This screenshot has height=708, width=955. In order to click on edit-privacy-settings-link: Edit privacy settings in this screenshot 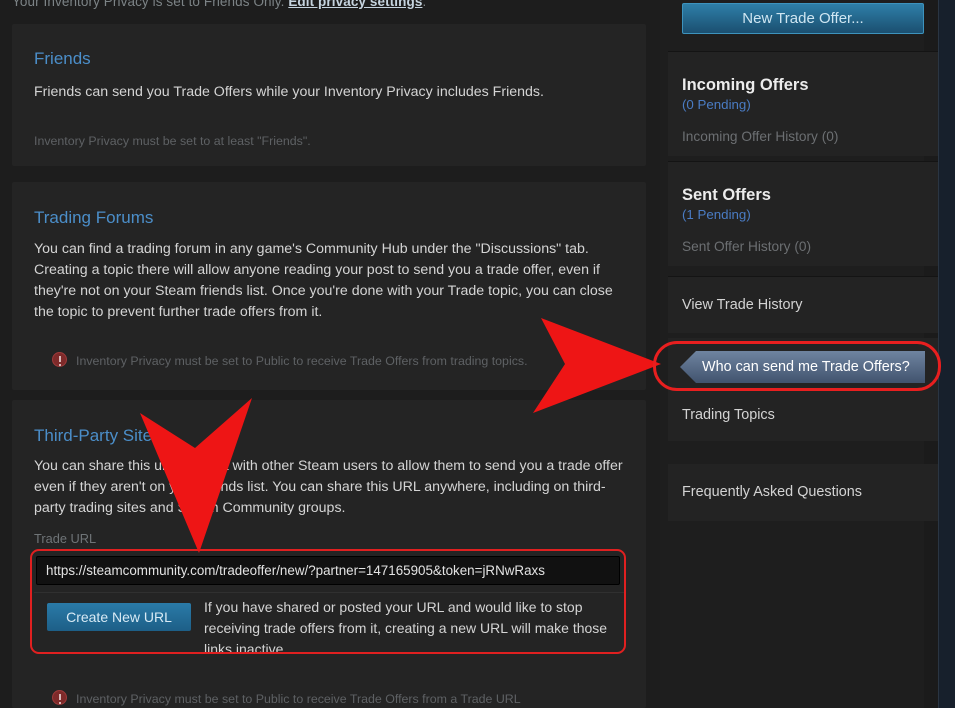, I will do `click(355, 4)`.